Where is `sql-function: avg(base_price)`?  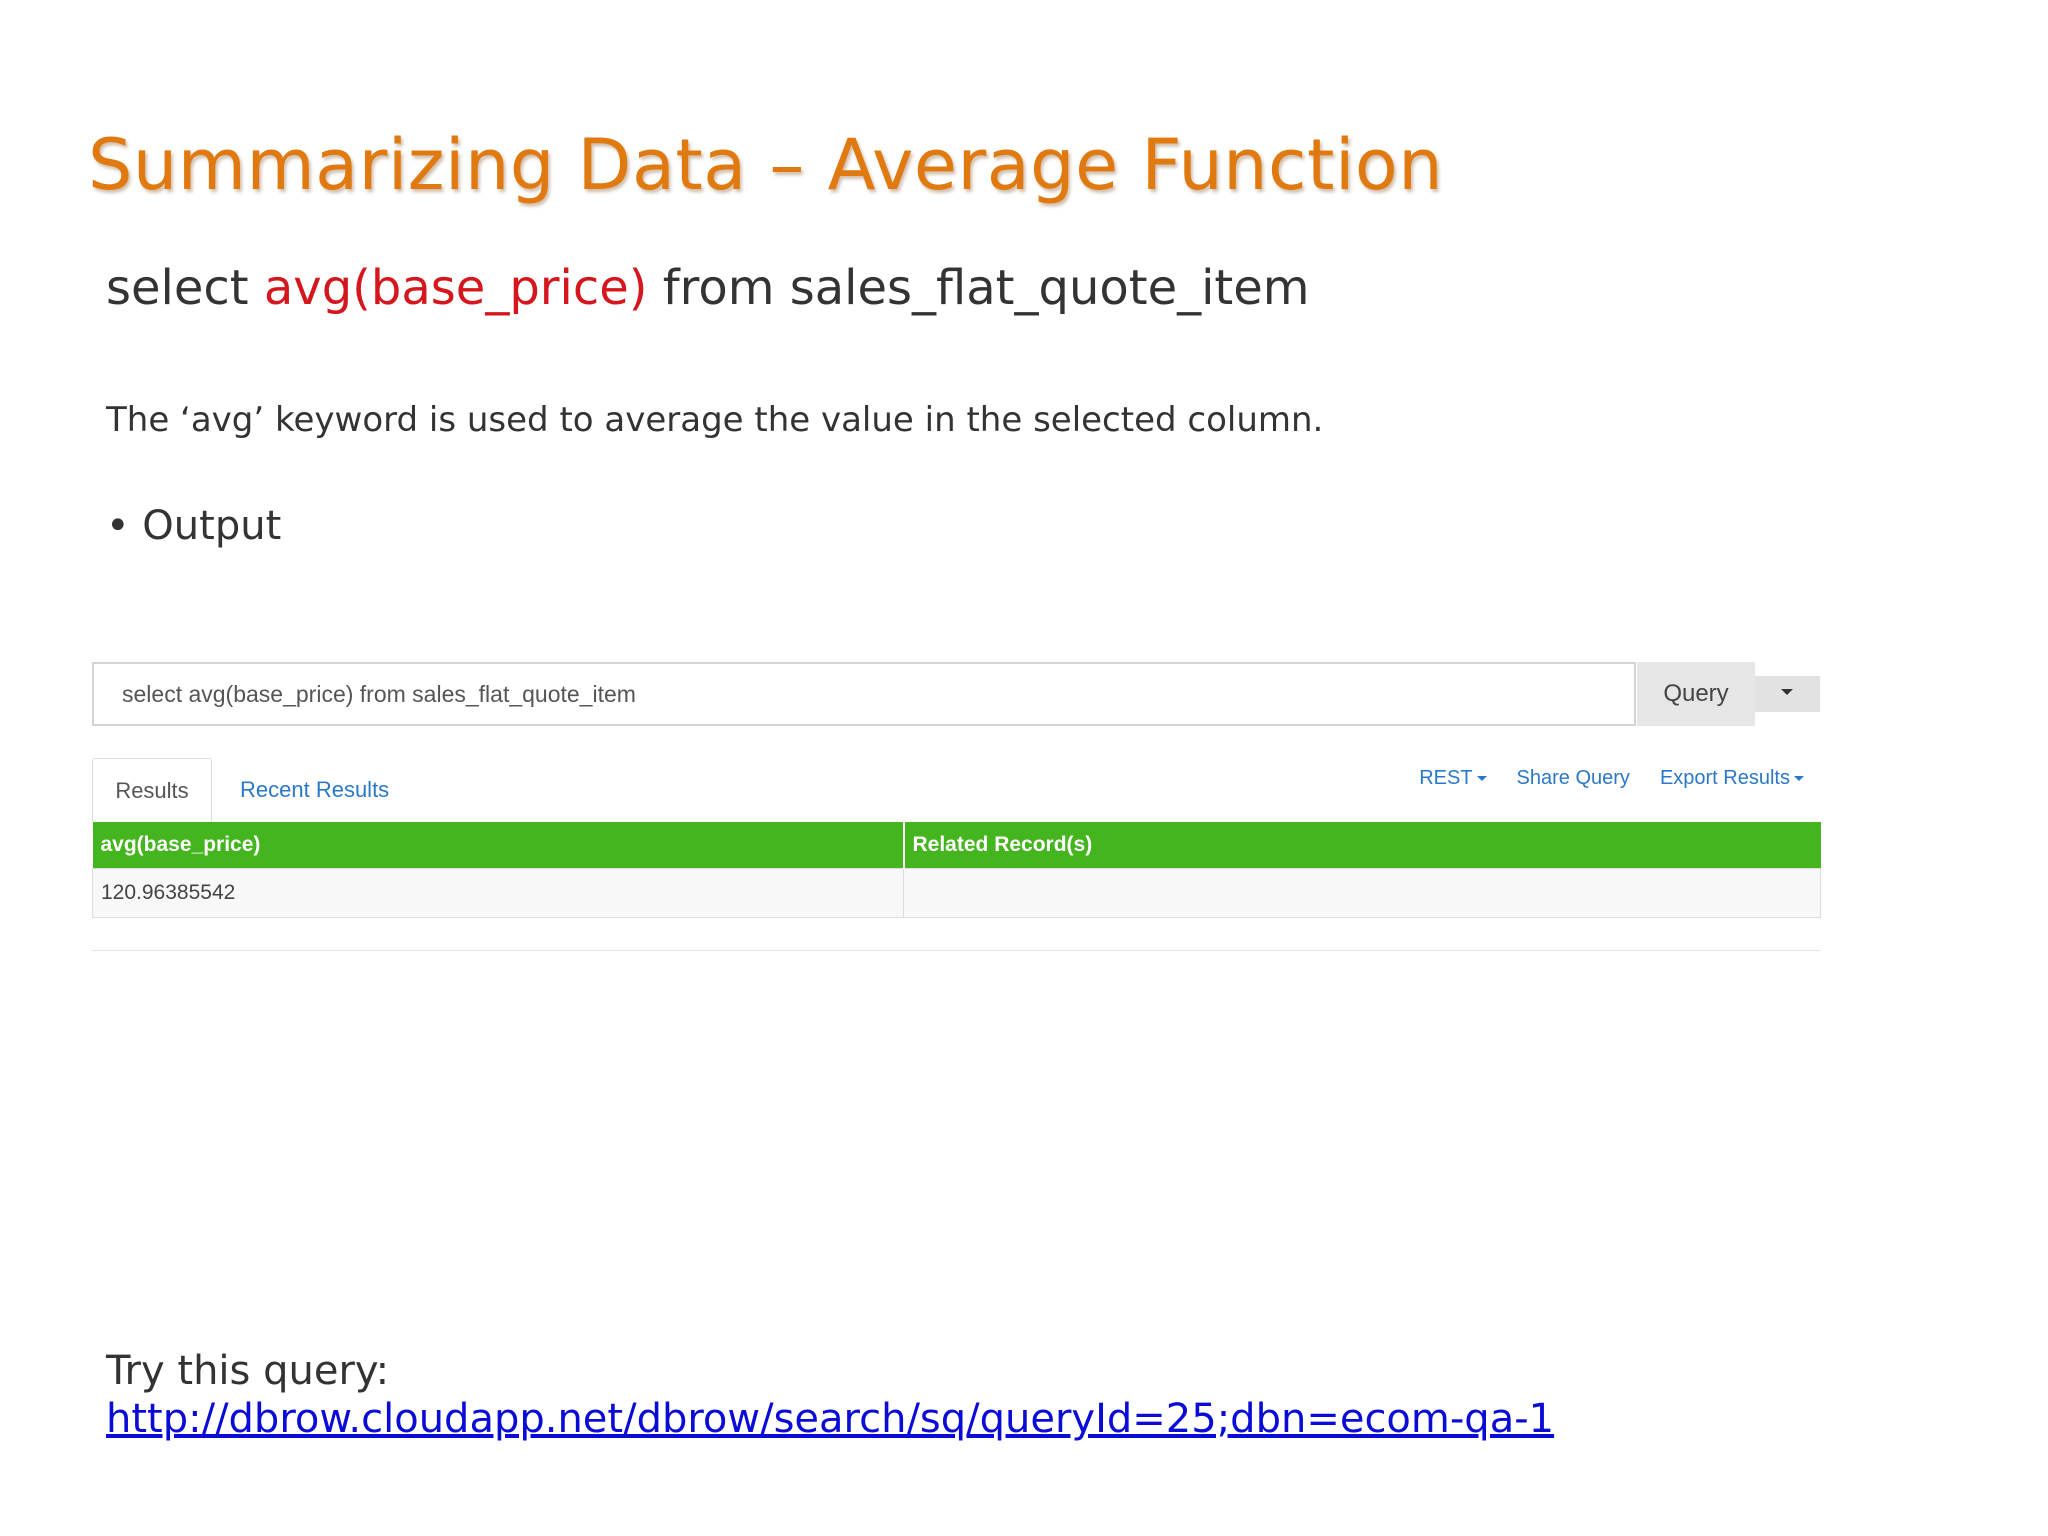 sql-function: avg(base_price) is located at coordinates (455, 288).